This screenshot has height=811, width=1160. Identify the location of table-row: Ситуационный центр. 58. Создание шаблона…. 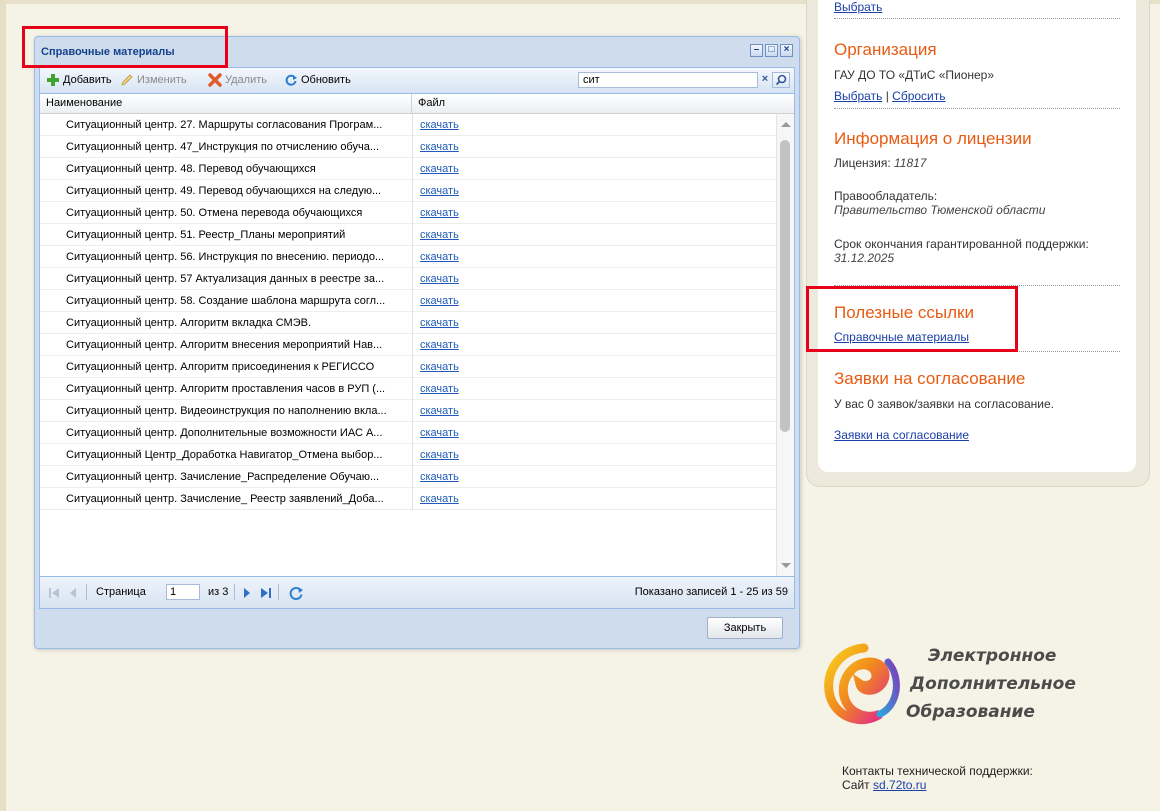
(408, 301).